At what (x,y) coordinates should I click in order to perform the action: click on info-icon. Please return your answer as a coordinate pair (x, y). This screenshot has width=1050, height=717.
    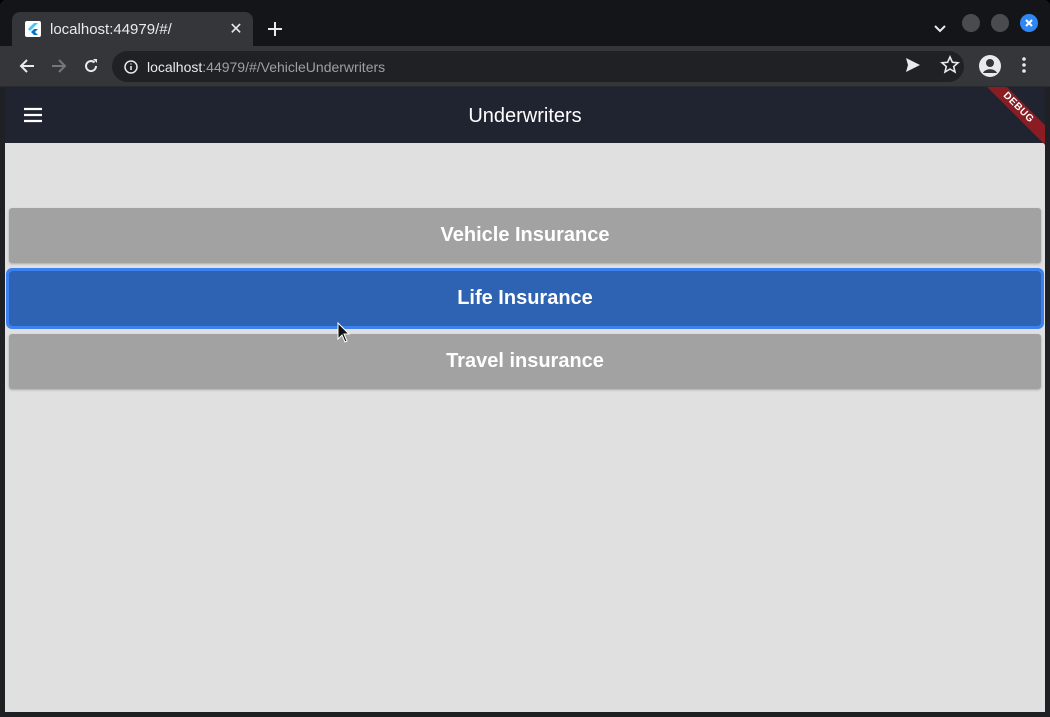
    Looking at the image, I should click on (131, 67).